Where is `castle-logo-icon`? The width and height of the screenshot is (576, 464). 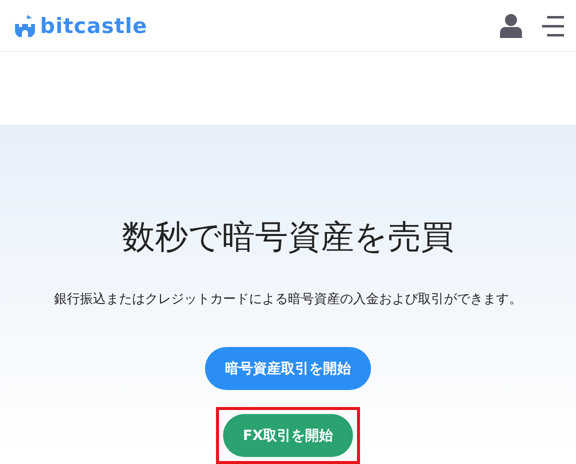
castle-logo-icon is located at coordinates (25, 26).